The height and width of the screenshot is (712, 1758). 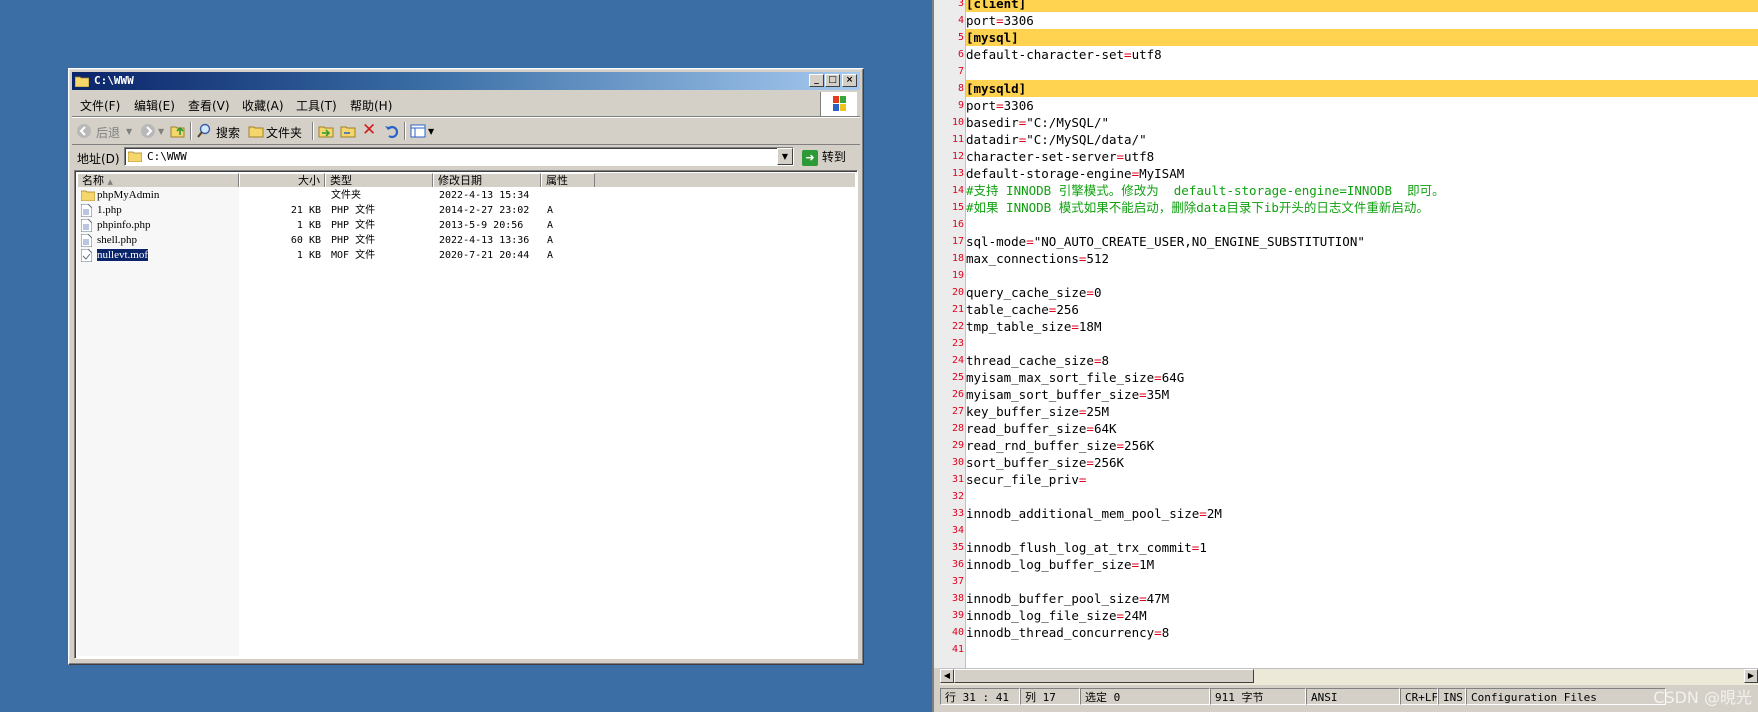 What do you see at coordinates (305, 240) in the screenshot?
I see `file-size: 60 KB` at bounding box center [305, 240].